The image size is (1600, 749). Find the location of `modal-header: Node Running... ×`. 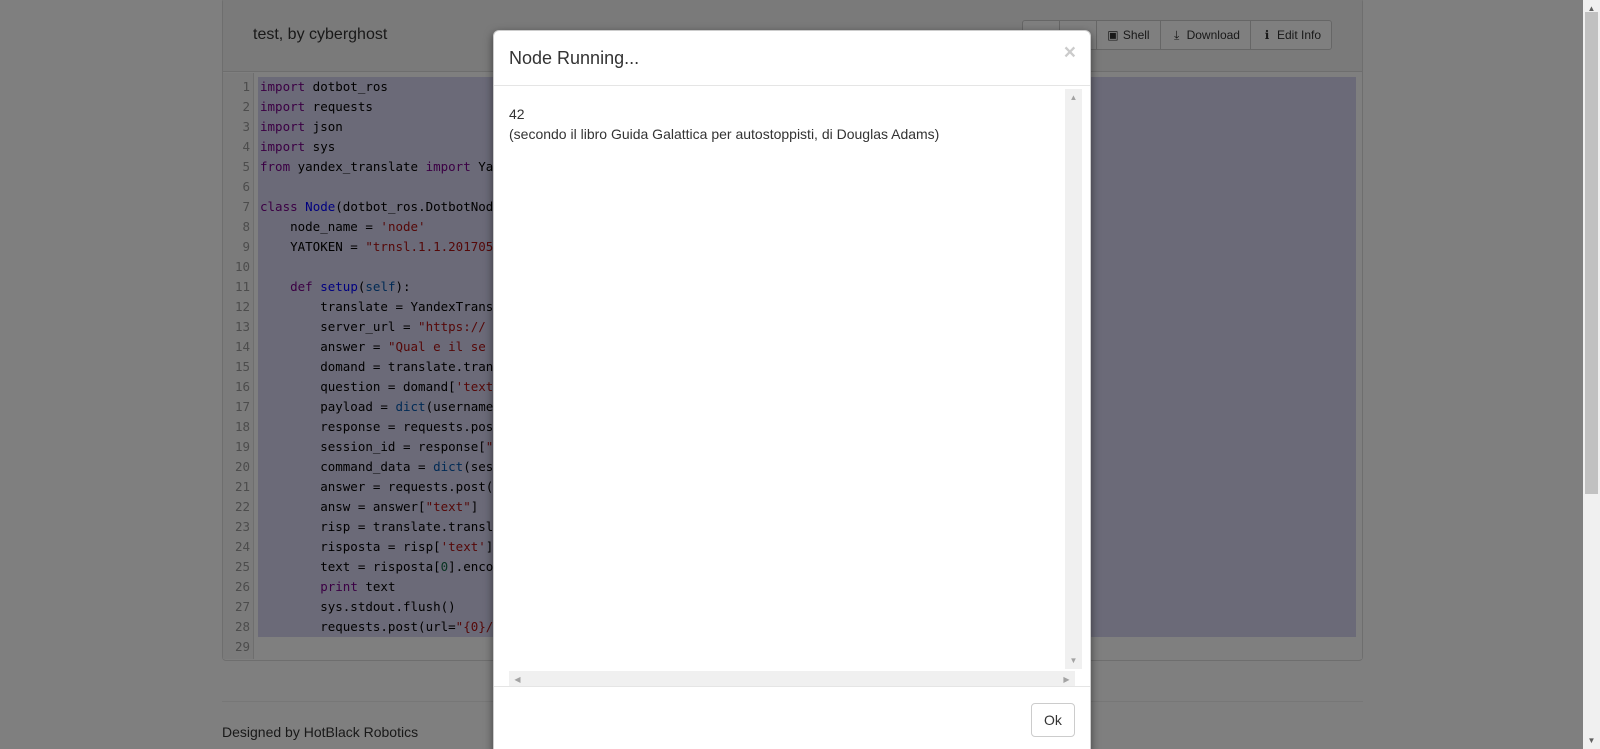

modal-header: Node Running... × is located at coordinates (792, 58).